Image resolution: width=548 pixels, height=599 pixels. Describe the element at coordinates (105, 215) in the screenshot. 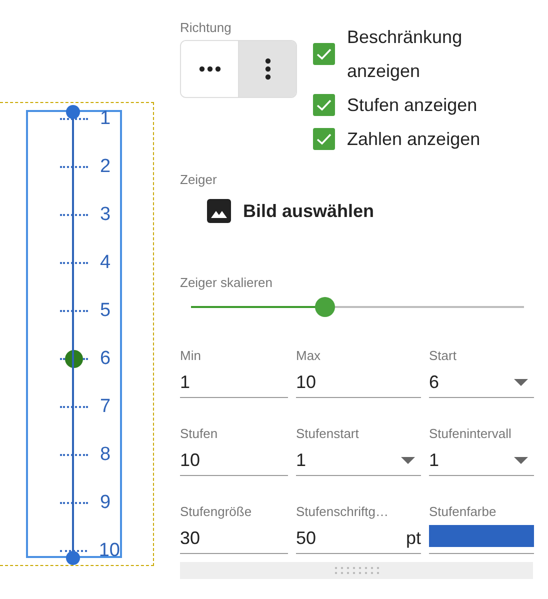

I see `tick-label: 3` at that location.